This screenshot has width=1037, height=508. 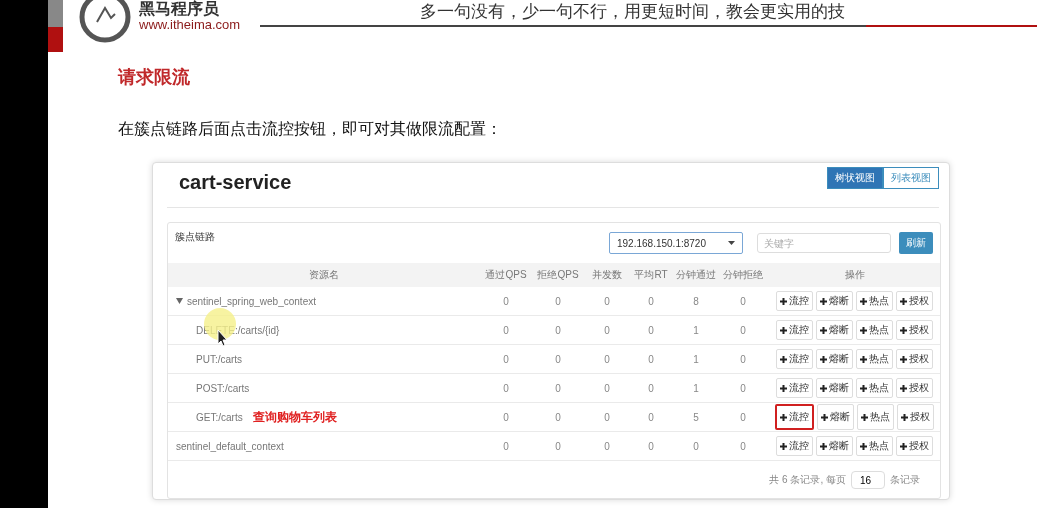 I want to click on search-field: 关键字, so click(x=824, y=243).